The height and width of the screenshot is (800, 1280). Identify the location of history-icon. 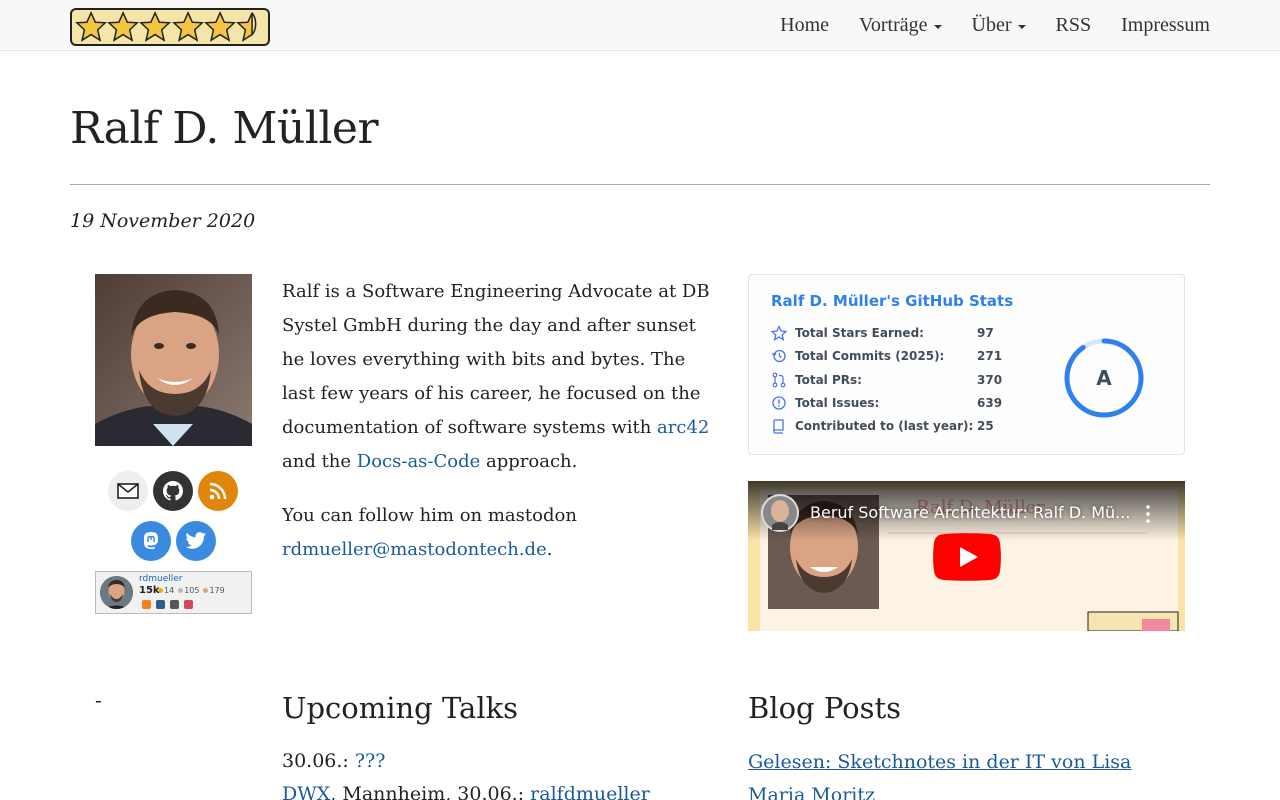
(778, 356).